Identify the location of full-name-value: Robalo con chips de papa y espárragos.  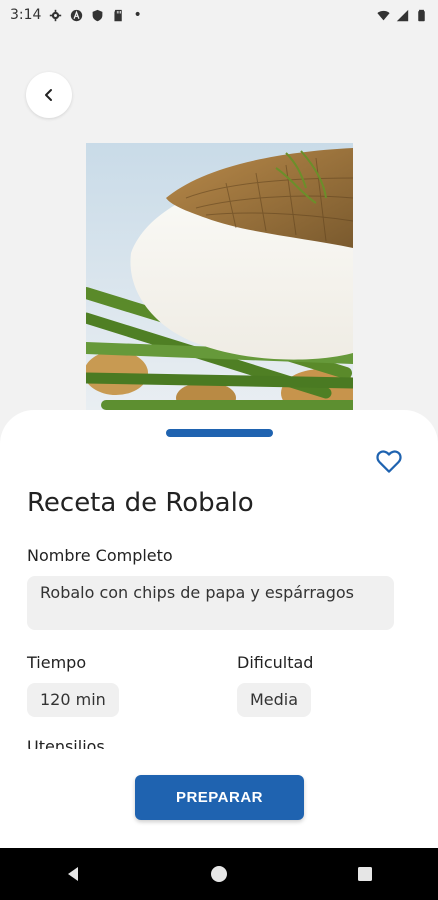
(210, 603).